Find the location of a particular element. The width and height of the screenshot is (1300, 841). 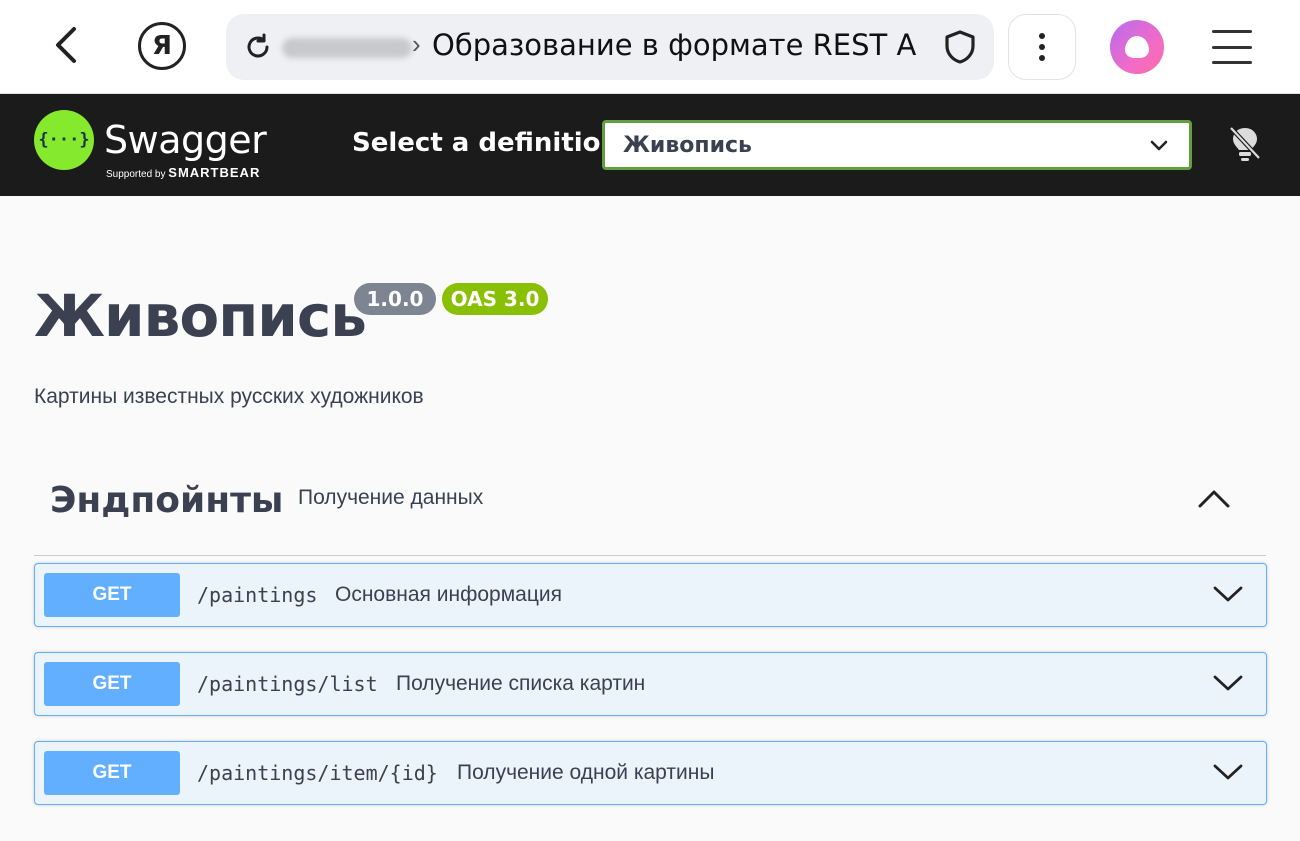

hamburger-menu-icon is located at coordinates (1232, 47).